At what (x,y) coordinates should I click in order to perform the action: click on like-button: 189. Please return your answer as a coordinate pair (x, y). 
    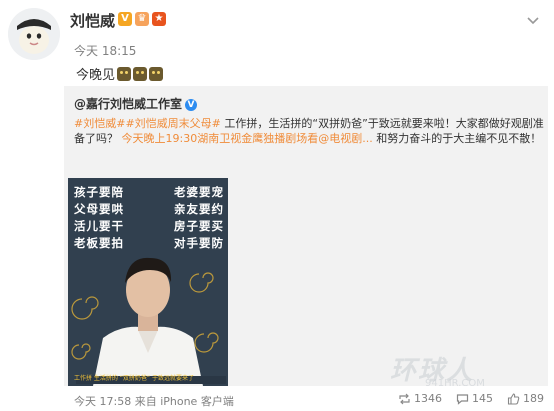
    Looking at the image, I should click on (525, 398).